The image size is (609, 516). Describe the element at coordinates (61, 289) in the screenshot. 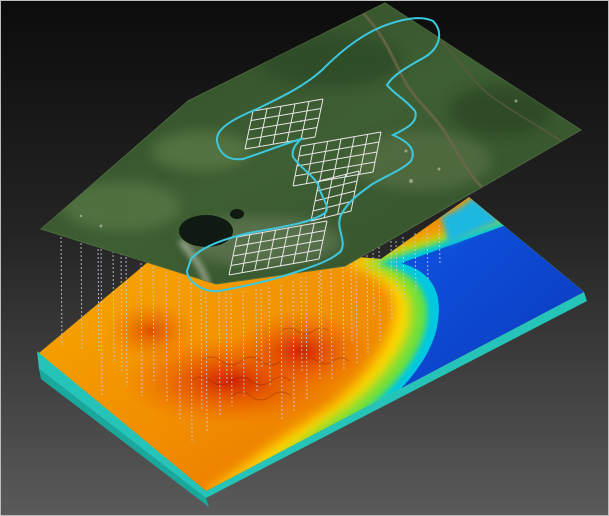

I see `drillhole` at that location.